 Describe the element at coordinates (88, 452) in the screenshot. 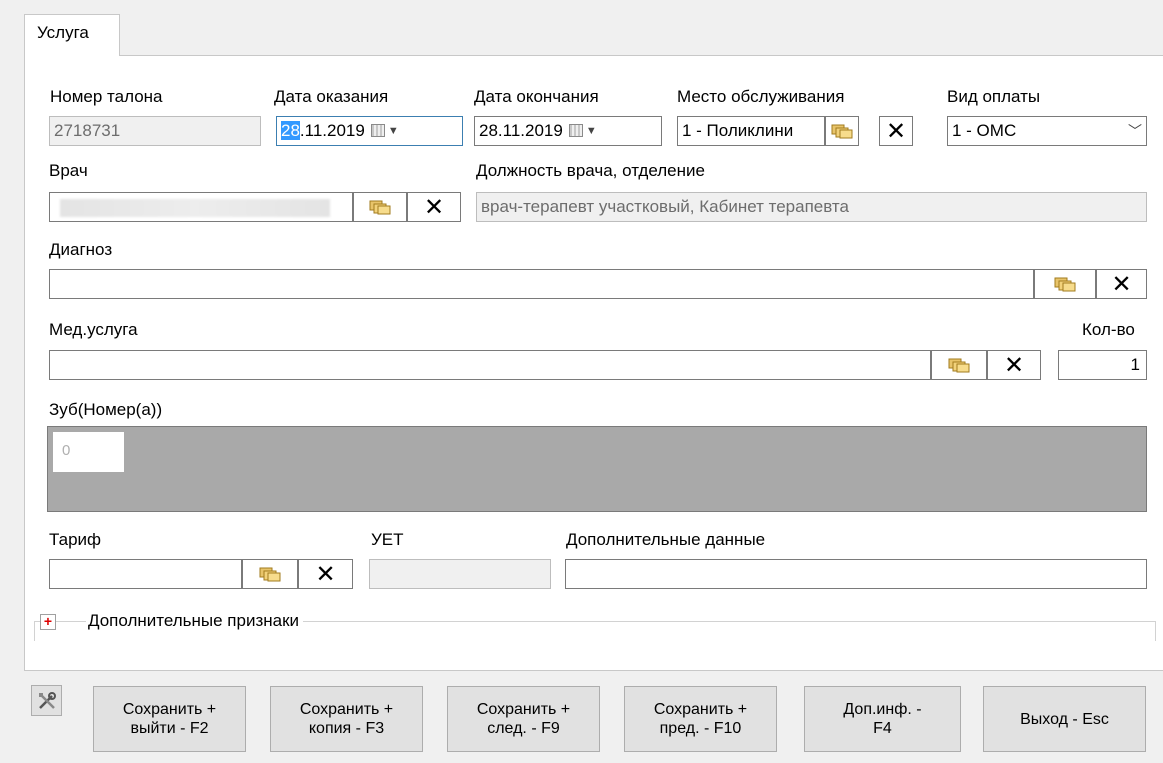

I see `tooth-cell: 0` at that location.